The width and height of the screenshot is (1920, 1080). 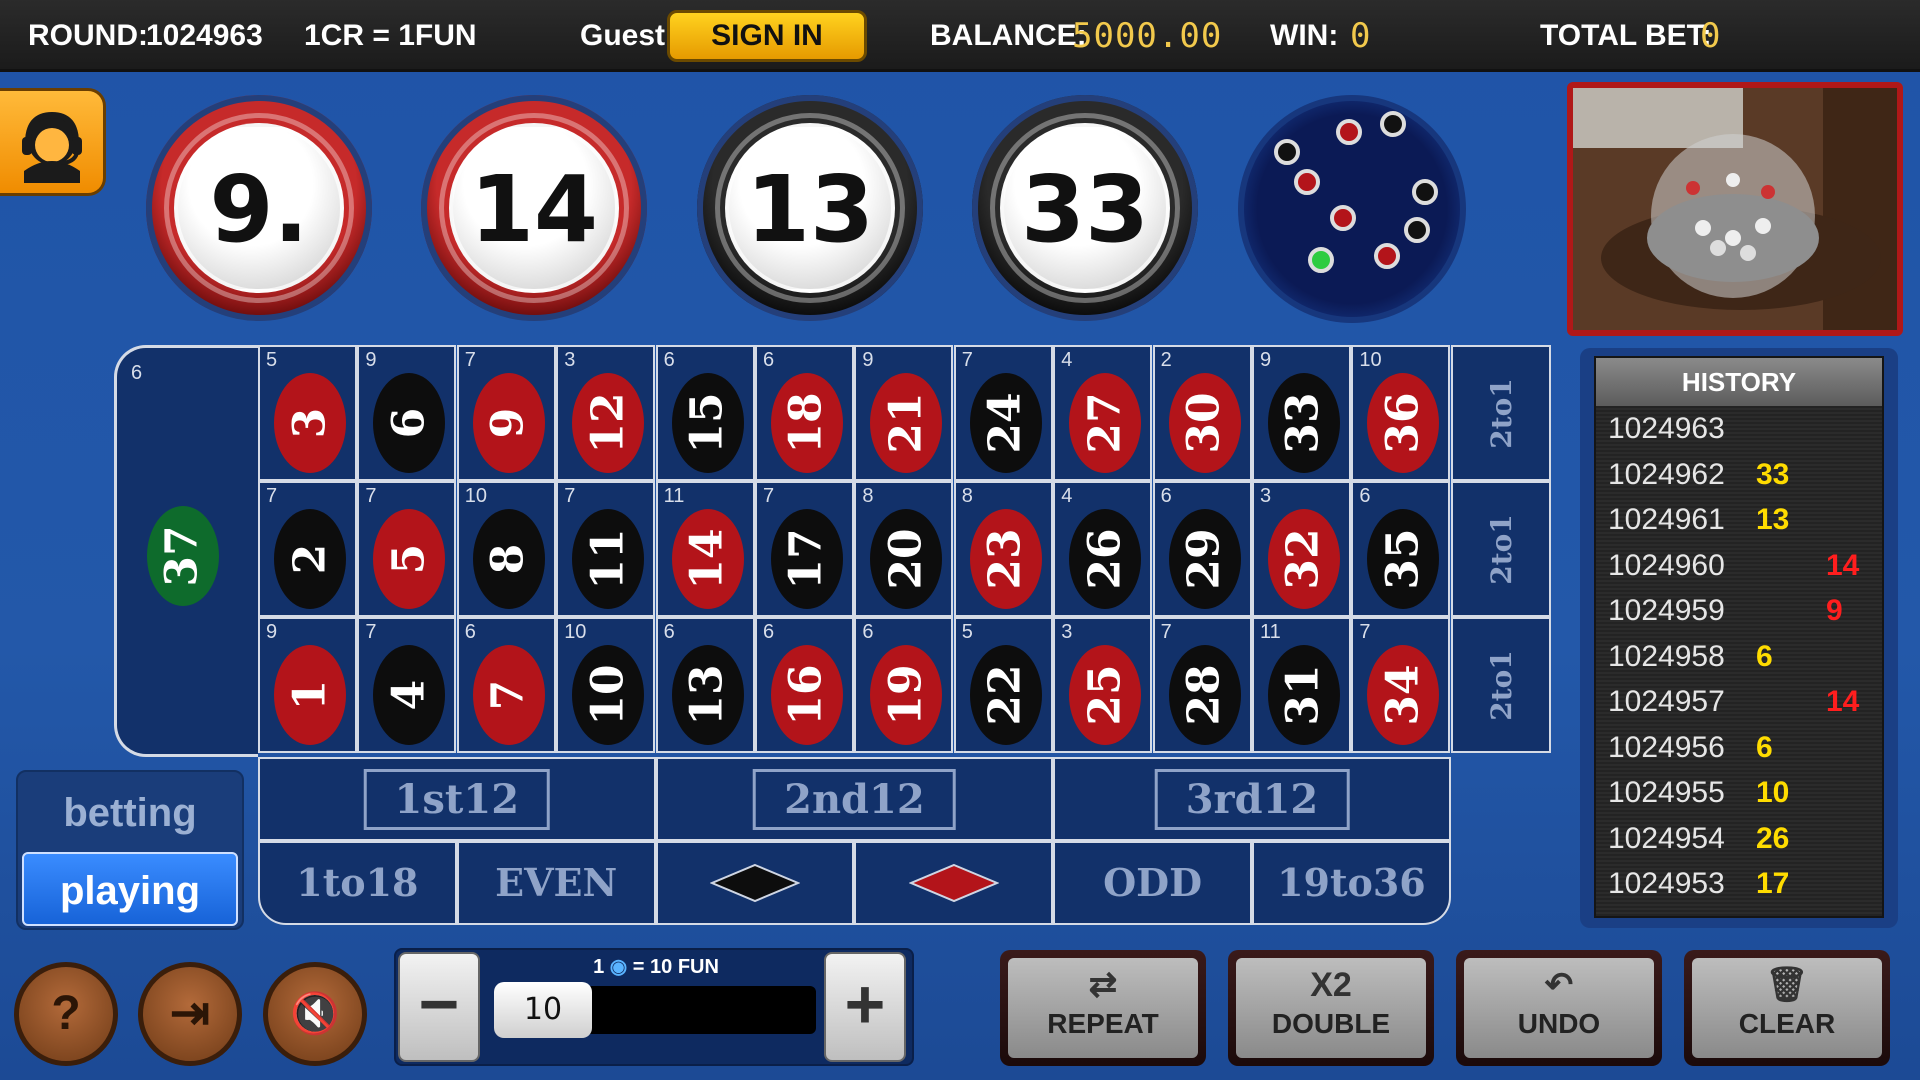 I want to click on history-result: 13, so click(x=1773, y=519).